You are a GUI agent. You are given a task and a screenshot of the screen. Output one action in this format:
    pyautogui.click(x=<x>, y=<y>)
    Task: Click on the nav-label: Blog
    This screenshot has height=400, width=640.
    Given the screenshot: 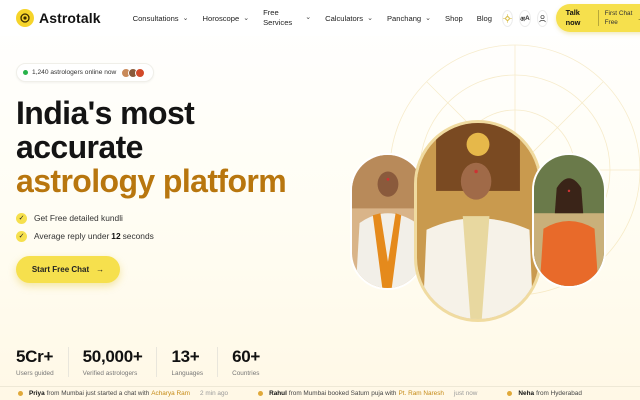 What is the action you would take?
    pyautogui.click(x=484, y=18)
    